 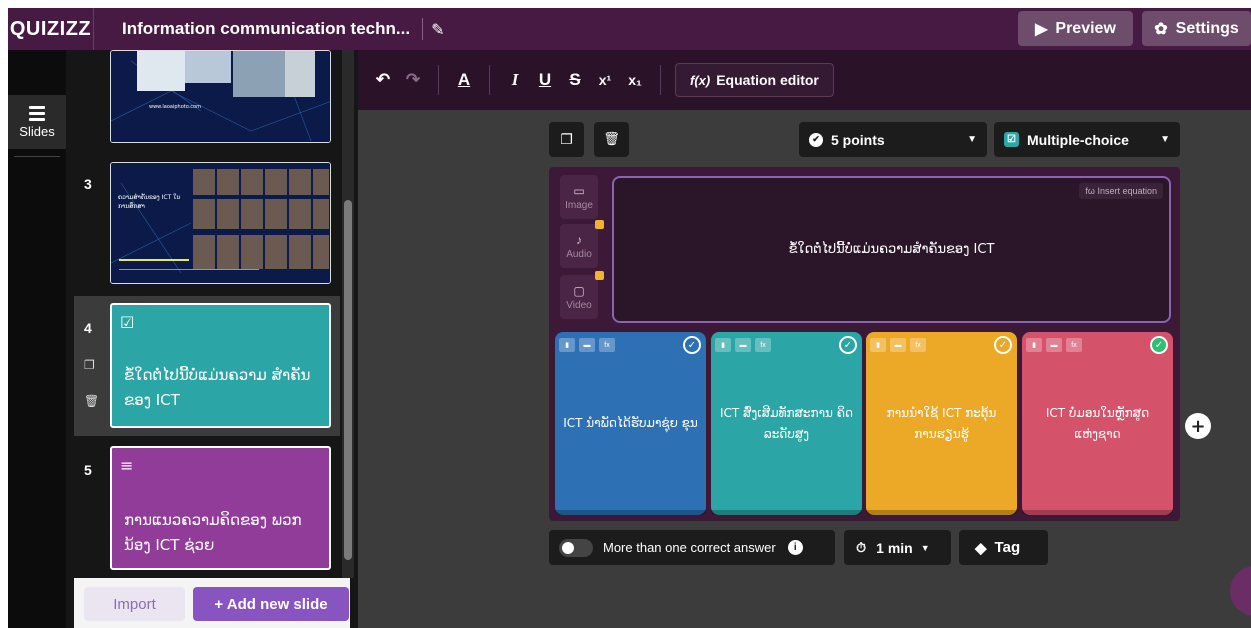 What do you see at coordinates (88, 184) in the screenshot?
I see `slide-number: 3` at bounding box center [88, 184].